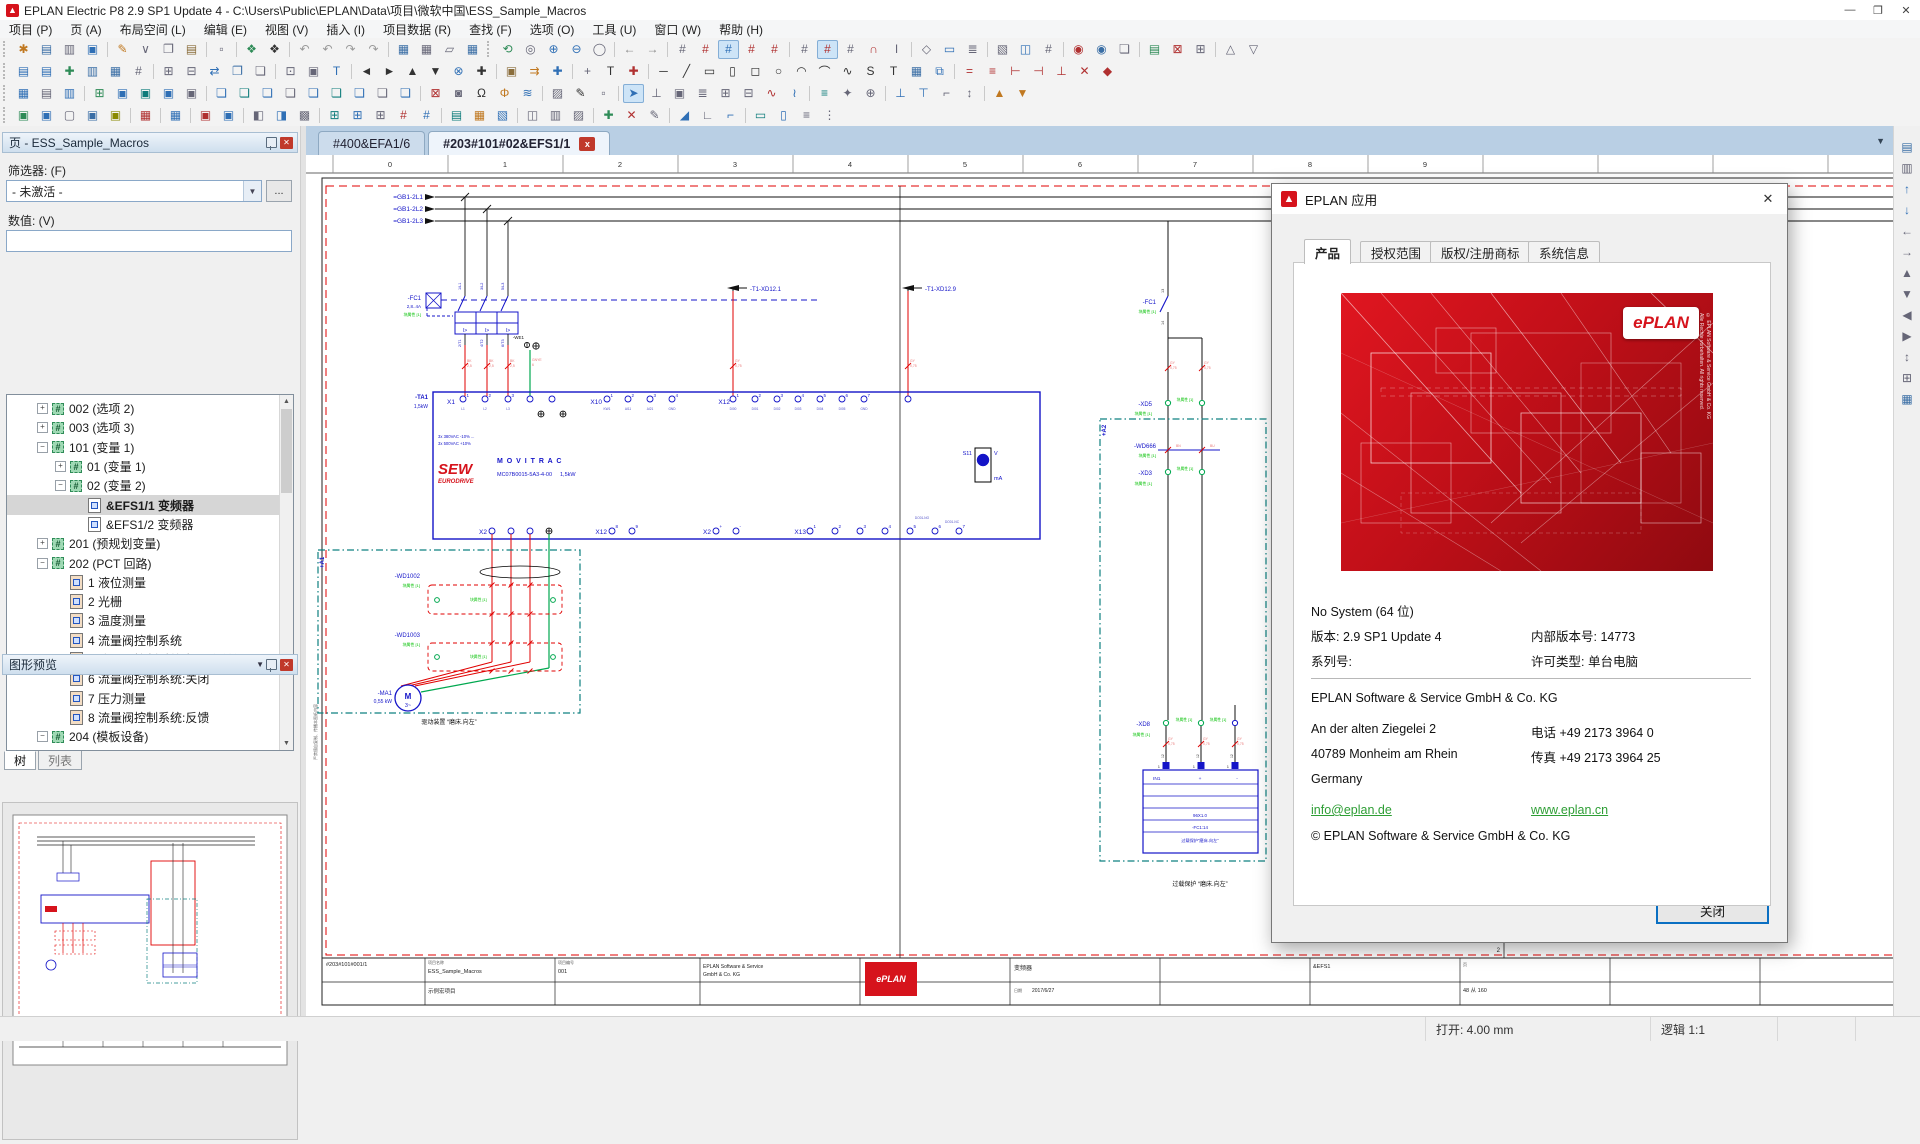 This screenshot has width=1920, height=1144. What do you see at coordinates (633, 71) in the screenshot?
I see `red-cross-icon: ✚` at bounding box center [633, 71].